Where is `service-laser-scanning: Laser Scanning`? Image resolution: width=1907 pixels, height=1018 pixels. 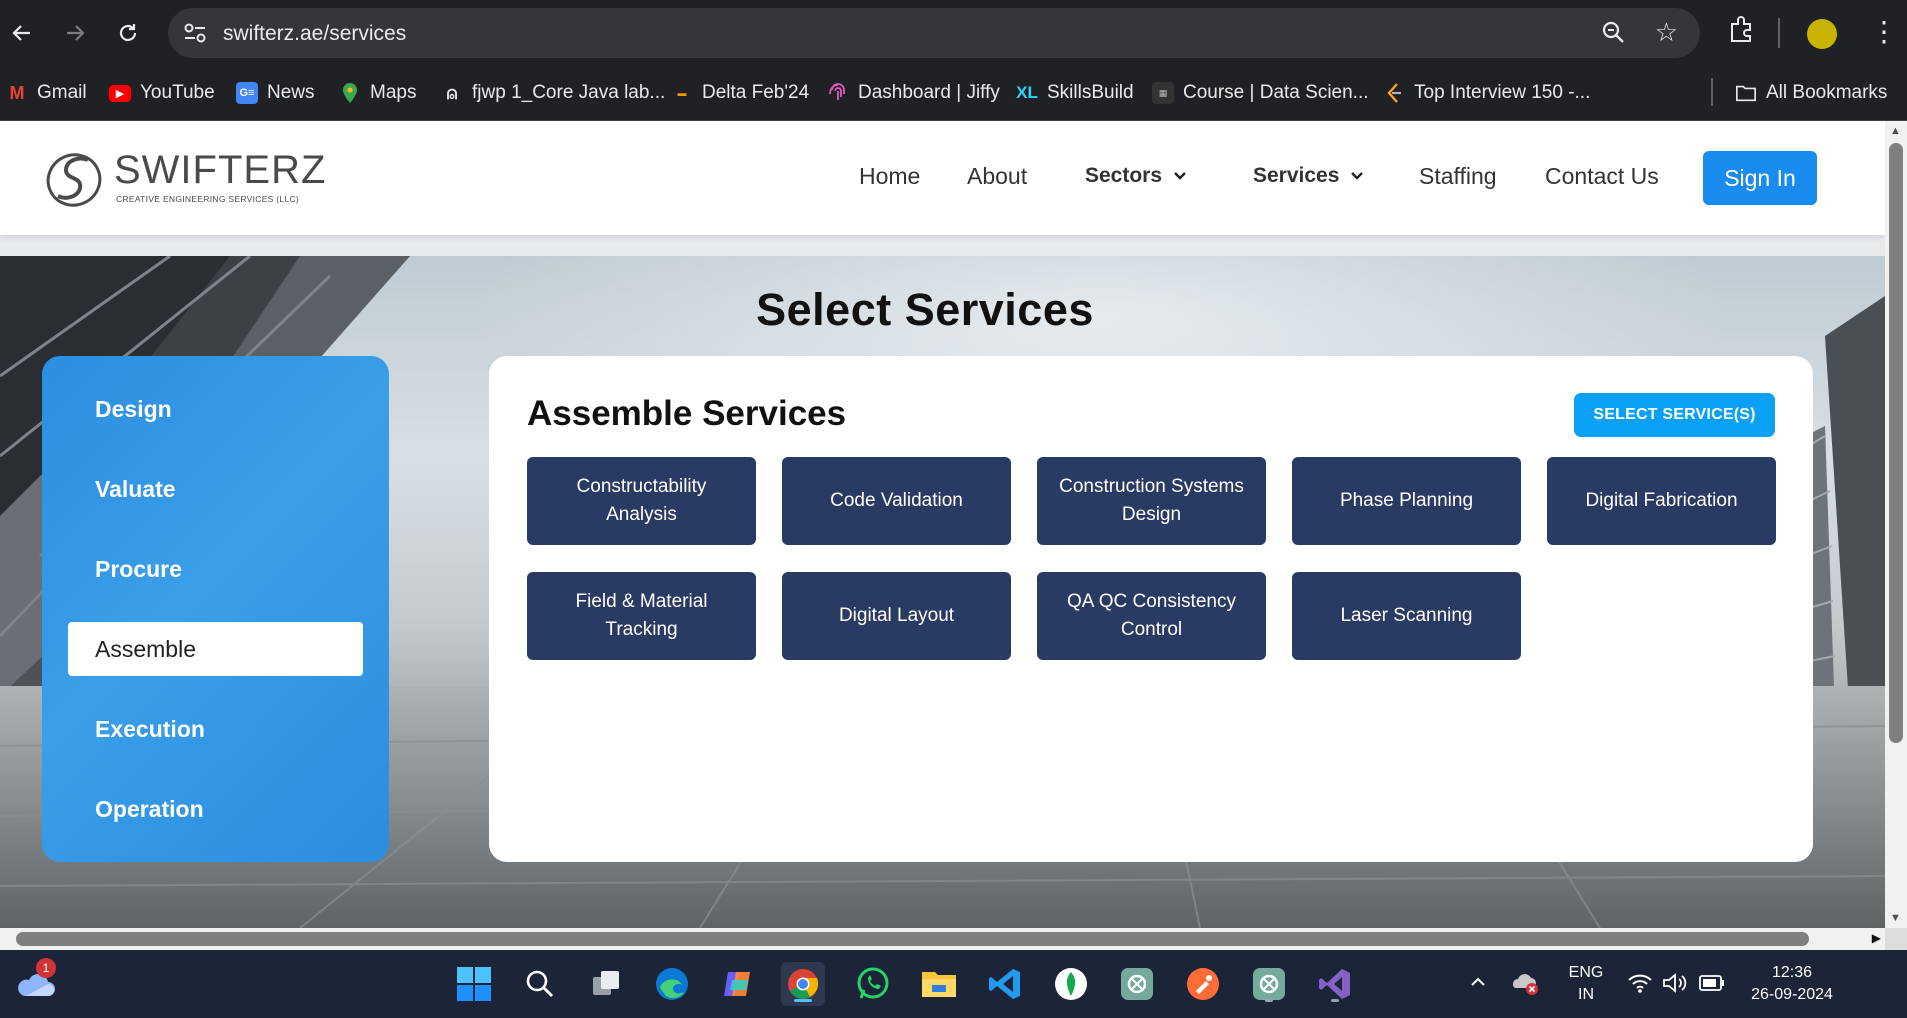
service-laser-scanning: Laser Scanning is located at coordinates (1406, 616).